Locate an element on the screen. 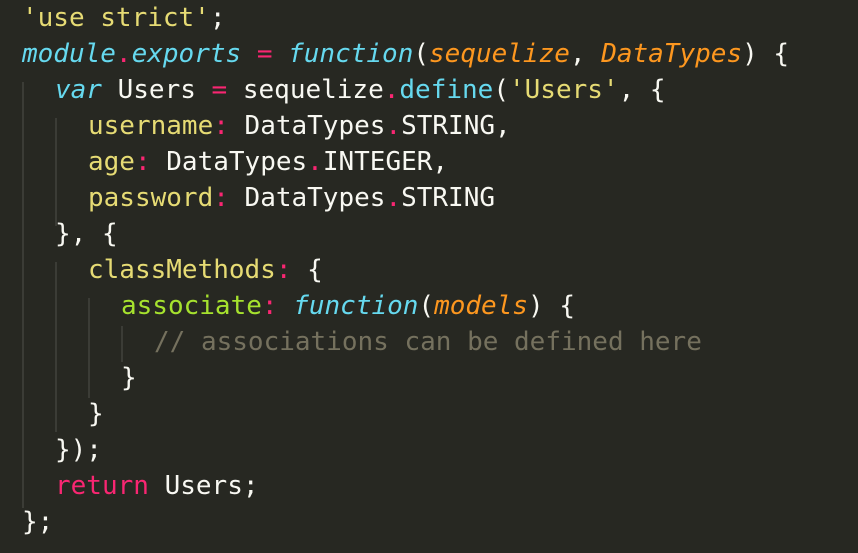  property-username: username is located at coordinates (151, 126).